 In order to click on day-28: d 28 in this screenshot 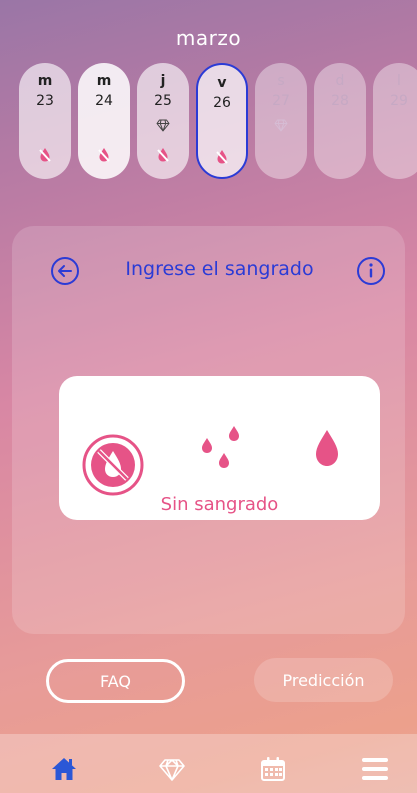, I will do `click(340, 121)`.